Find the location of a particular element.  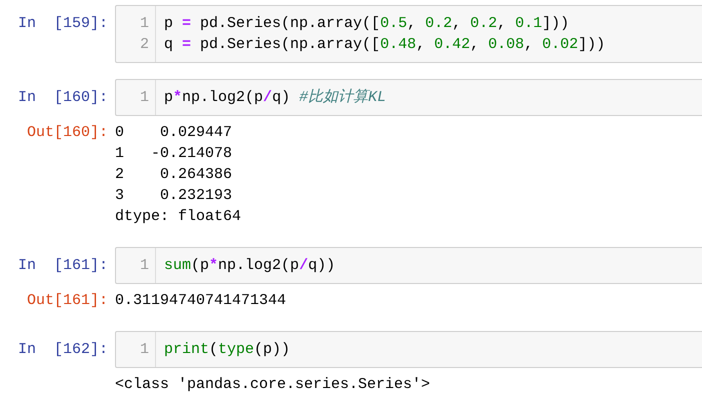

output-line: 0.31194740741471344 is located at coordinates (200, 301).